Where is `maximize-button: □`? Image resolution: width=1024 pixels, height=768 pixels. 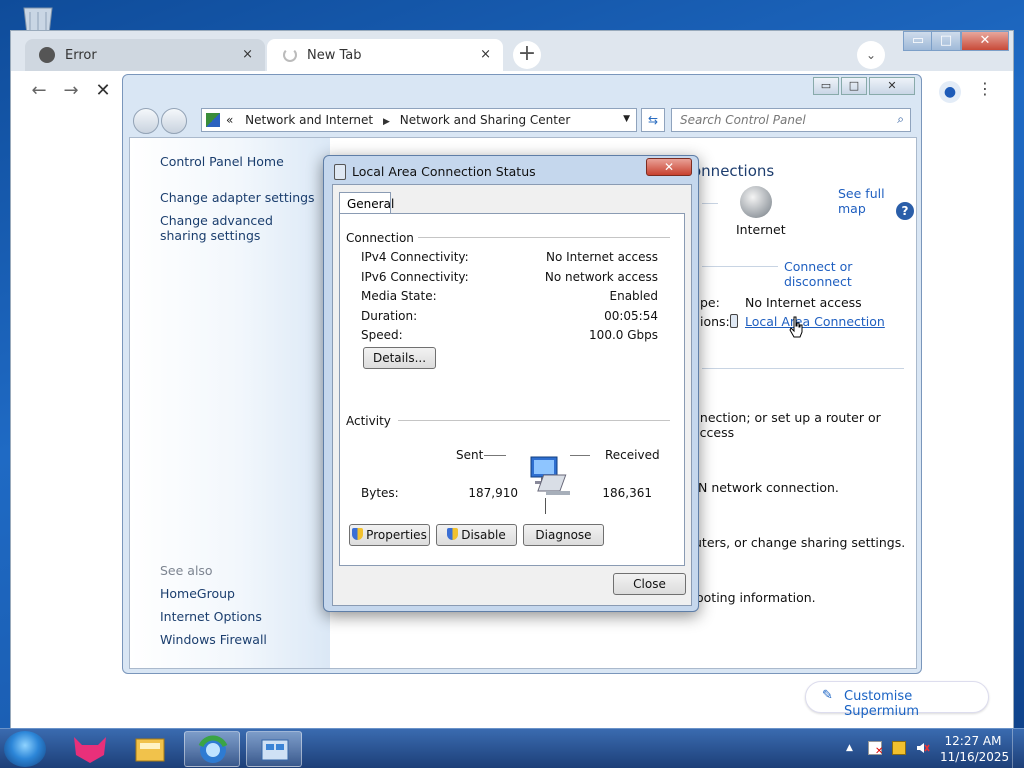 maximize-button: □ is located at coordinates (946, 41).